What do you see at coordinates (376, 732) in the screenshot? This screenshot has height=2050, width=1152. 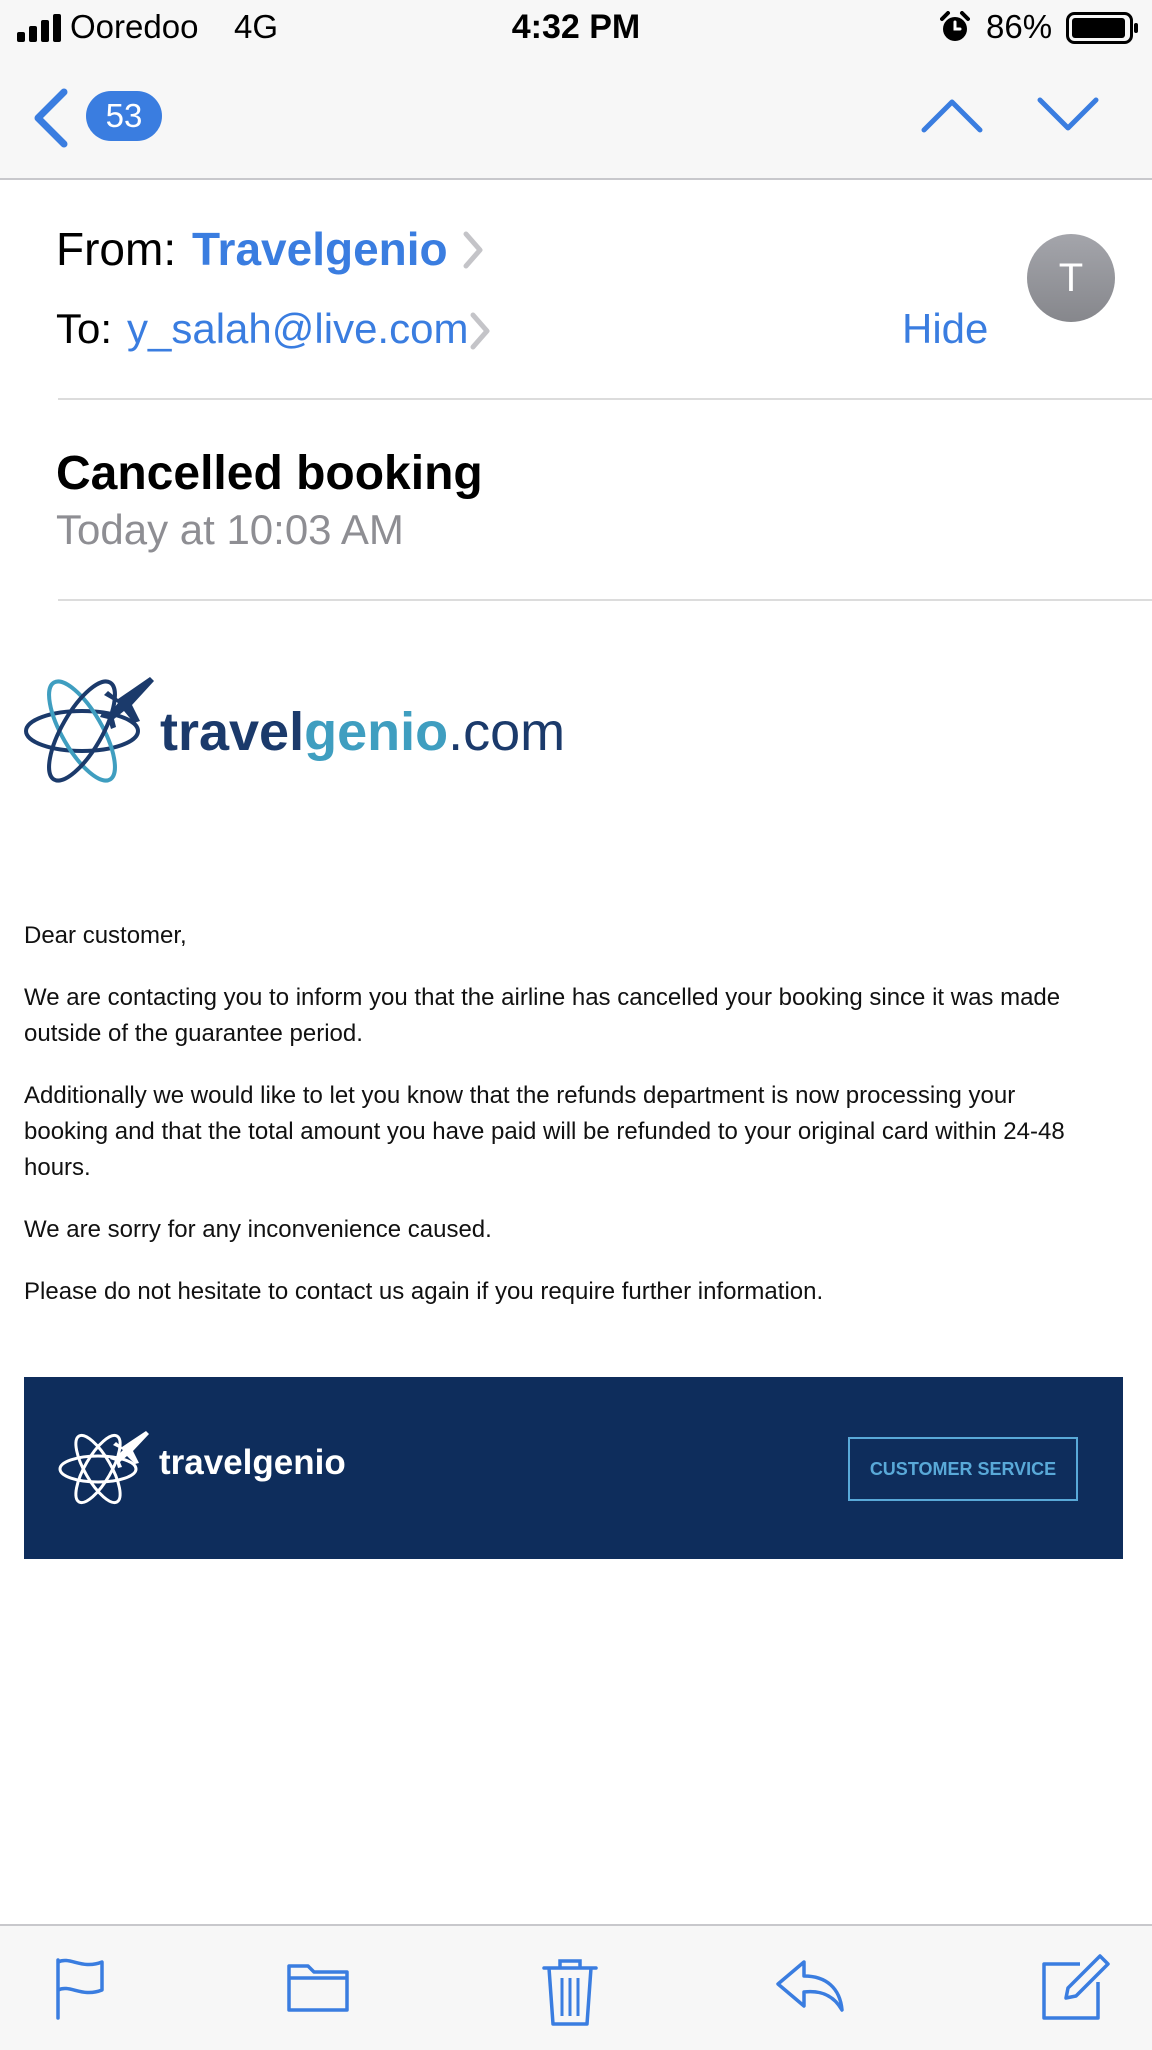 I see `logo-text-genio: genio` at bounding box center [376, 732].